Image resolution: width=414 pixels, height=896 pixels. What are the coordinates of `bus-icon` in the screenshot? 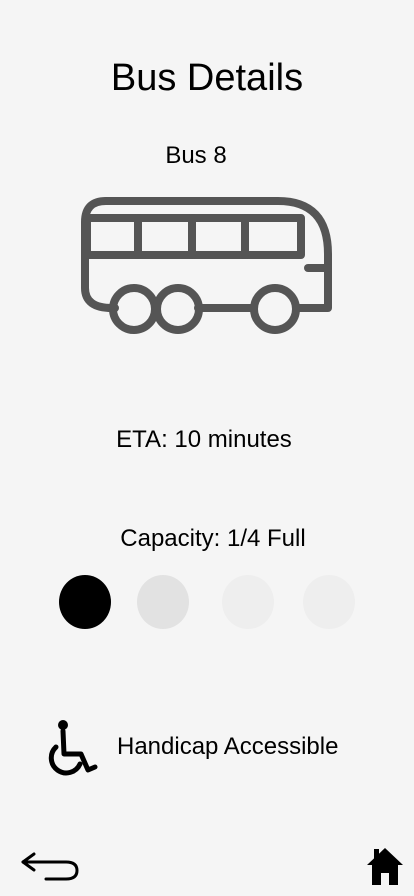 It's located at (206, 265).